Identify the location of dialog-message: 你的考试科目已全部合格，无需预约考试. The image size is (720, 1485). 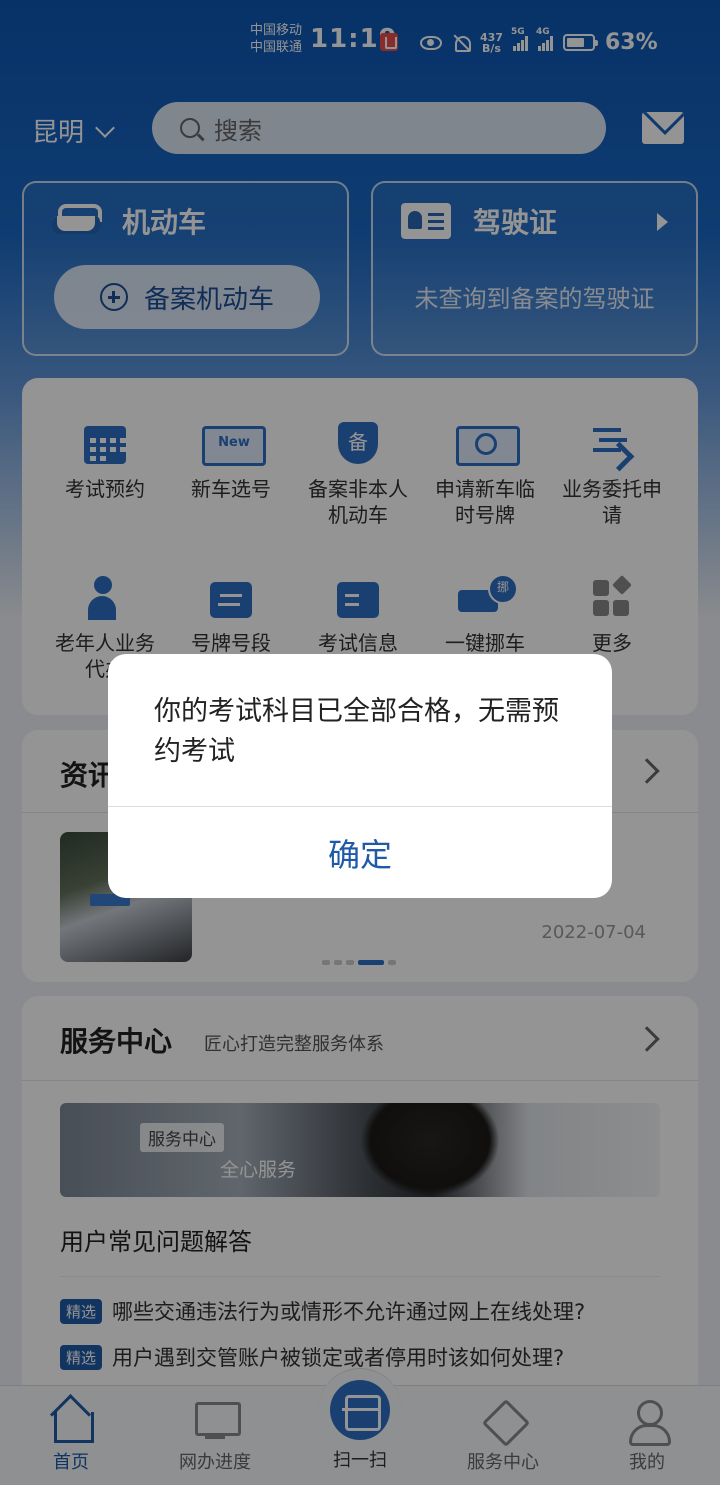
(356, 731).